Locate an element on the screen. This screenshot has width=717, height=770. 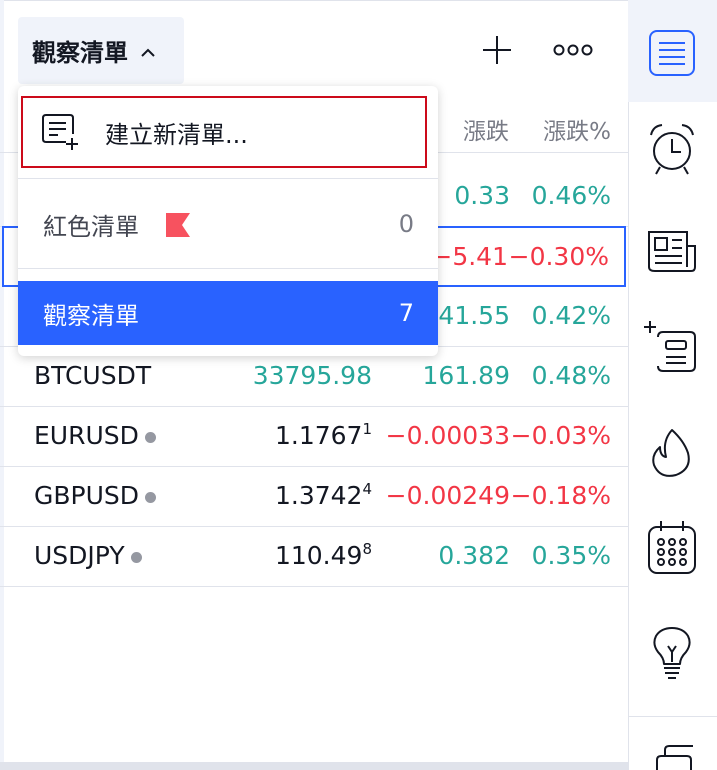
list-count: 7 is located at coordinates (406, 313).